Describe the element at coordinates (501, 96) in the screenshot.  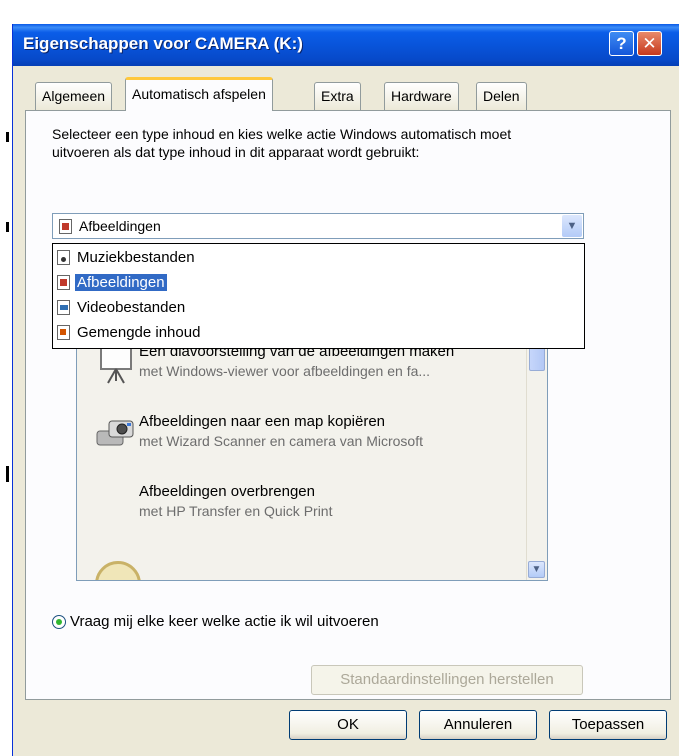
I see `tab-delen: Delen` at that location.